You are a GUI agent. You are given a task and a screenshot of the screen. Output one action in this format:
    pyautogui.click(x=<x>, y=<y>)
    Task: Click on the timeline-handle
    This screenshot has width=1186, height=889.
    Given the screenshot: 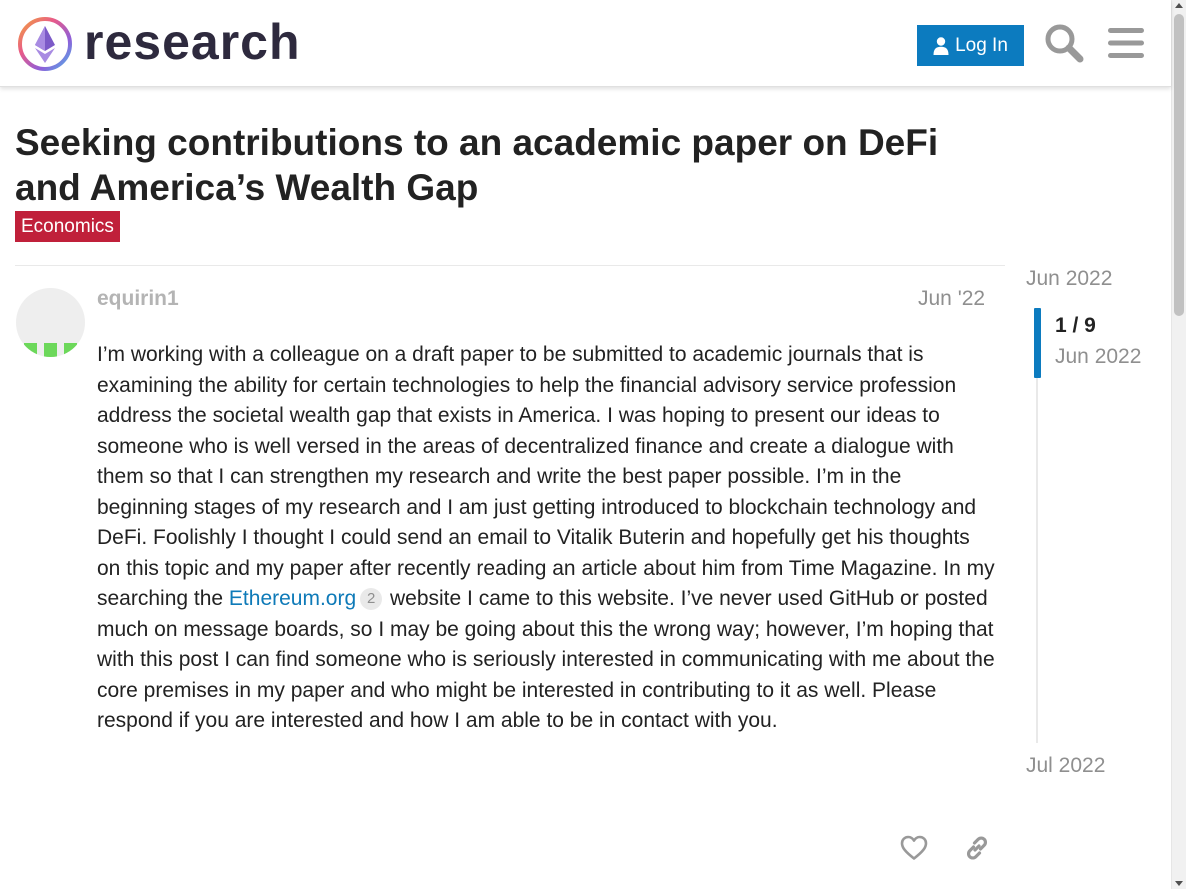 What is the action you would take?
    pyautogui.click(x=1037, y=343)
    